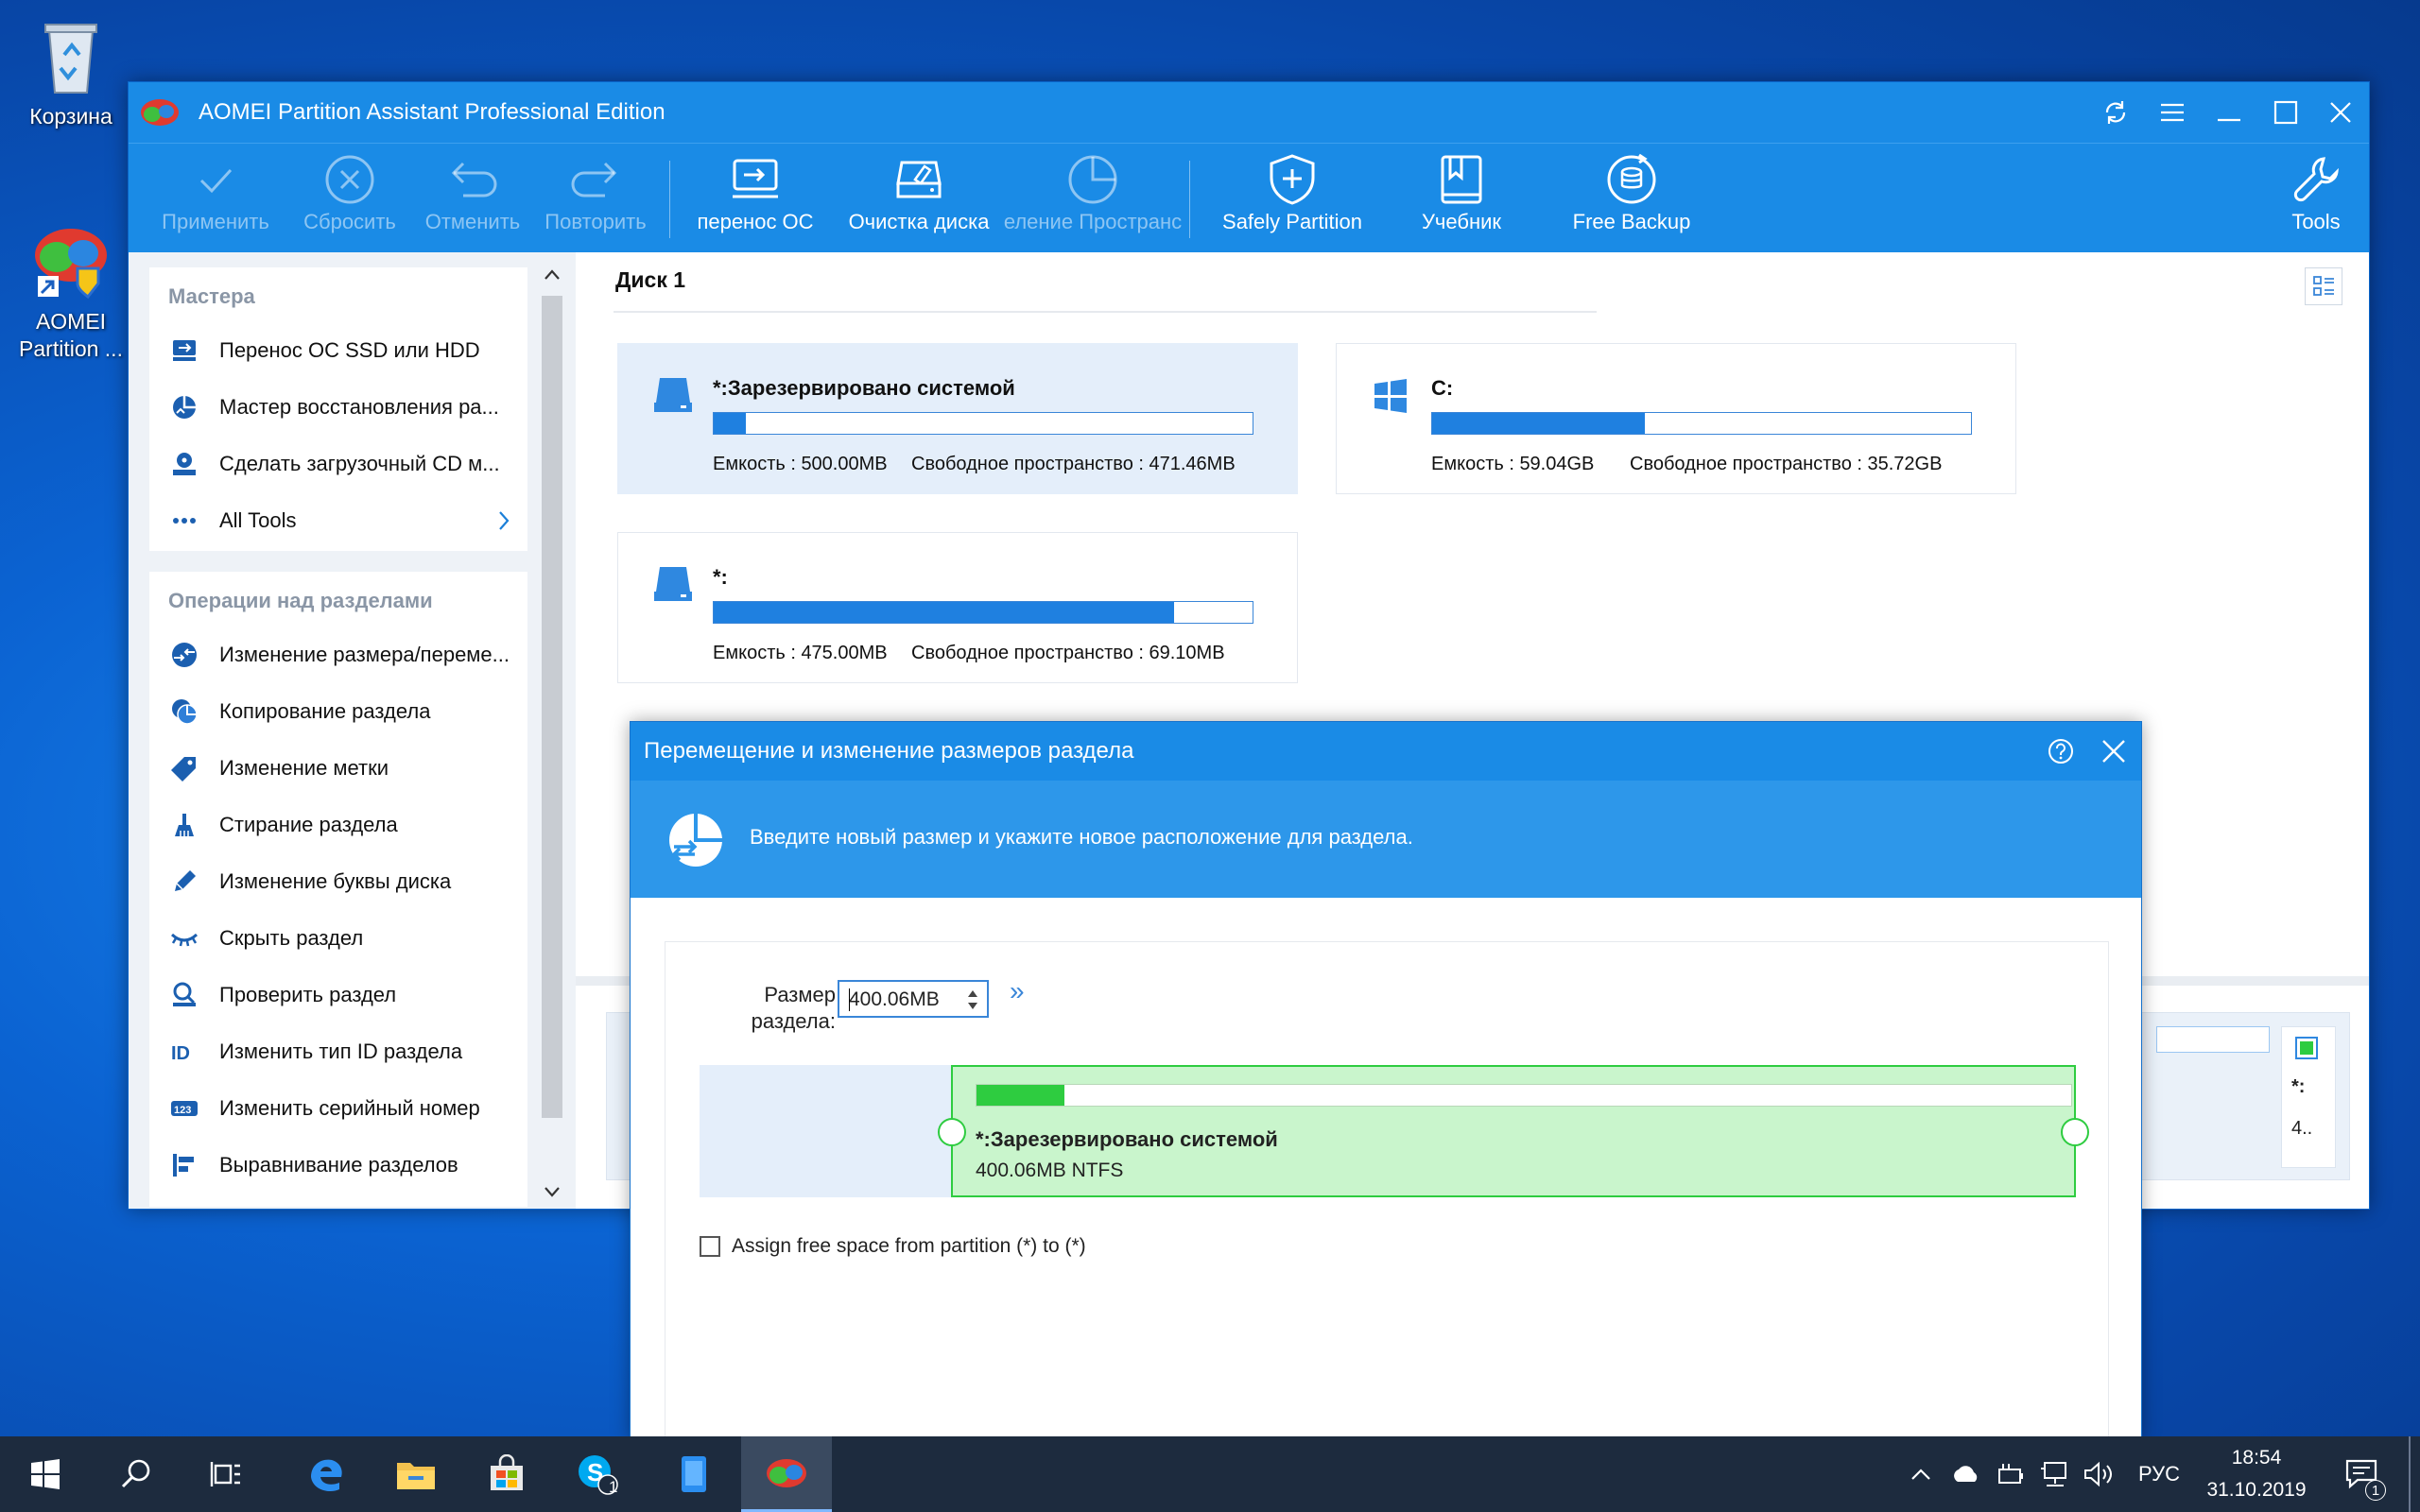 Image resolution: width=2420 pixels, height=1512 pixels. I want to click on desktop-icon-recycle-bin: Корзина, so click(71, 71).